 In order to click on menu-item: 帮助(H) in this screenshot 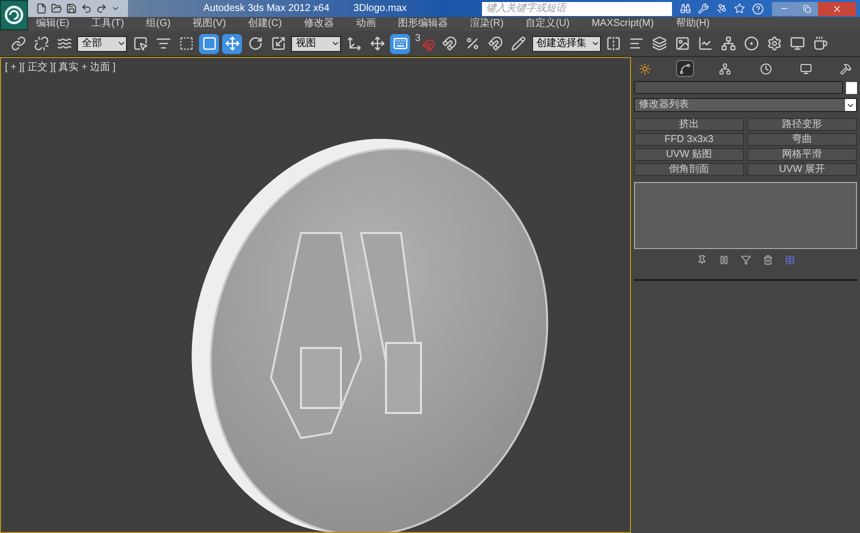, I will do `click(693, 24)`.